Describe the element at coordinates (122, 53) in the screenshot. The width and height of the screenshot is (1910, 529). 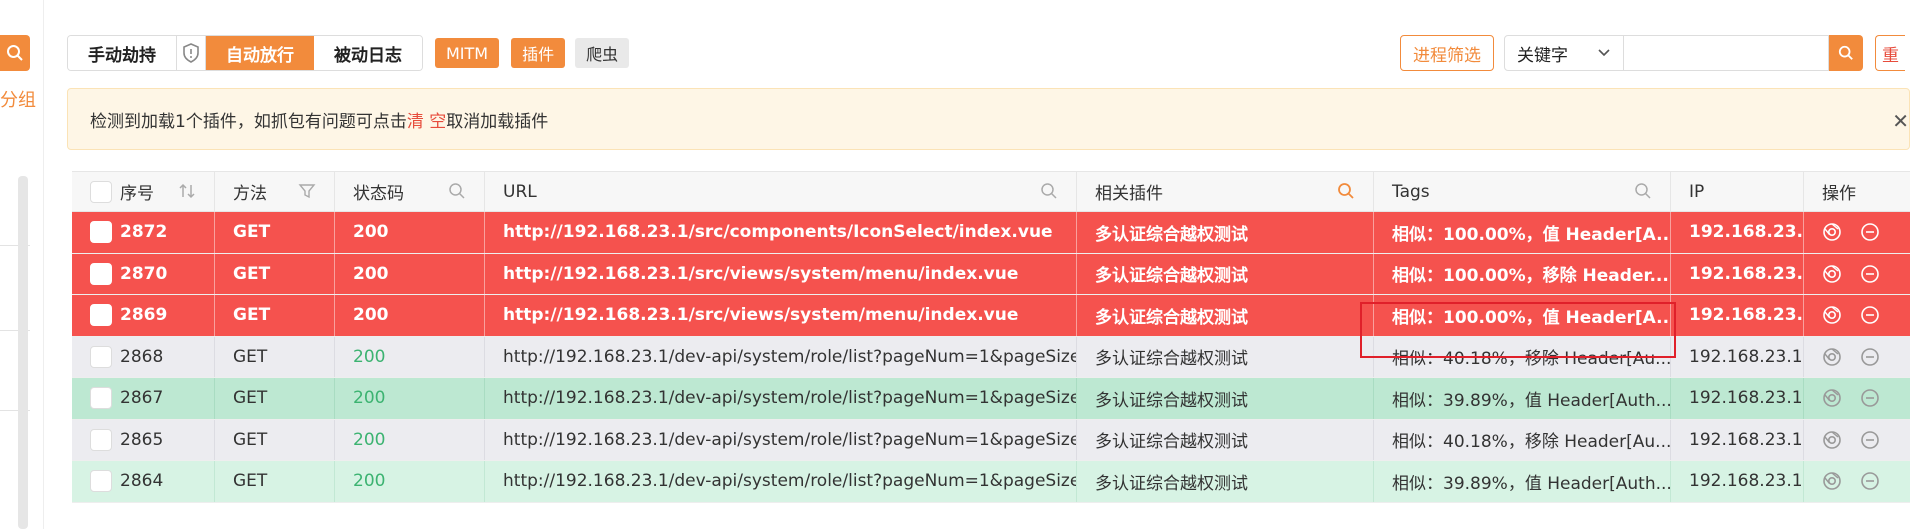
I see `manual-hijack-button: 手动劫持` at that location.